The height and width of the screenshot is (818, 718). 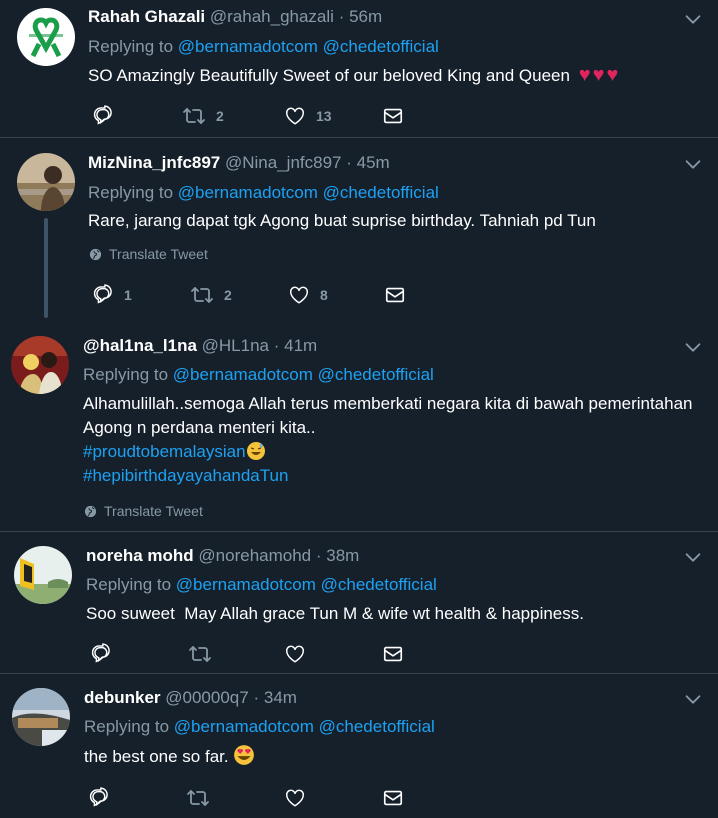 I want to click on display-name: @hal1na_l1na, so click(x=140, y=345).